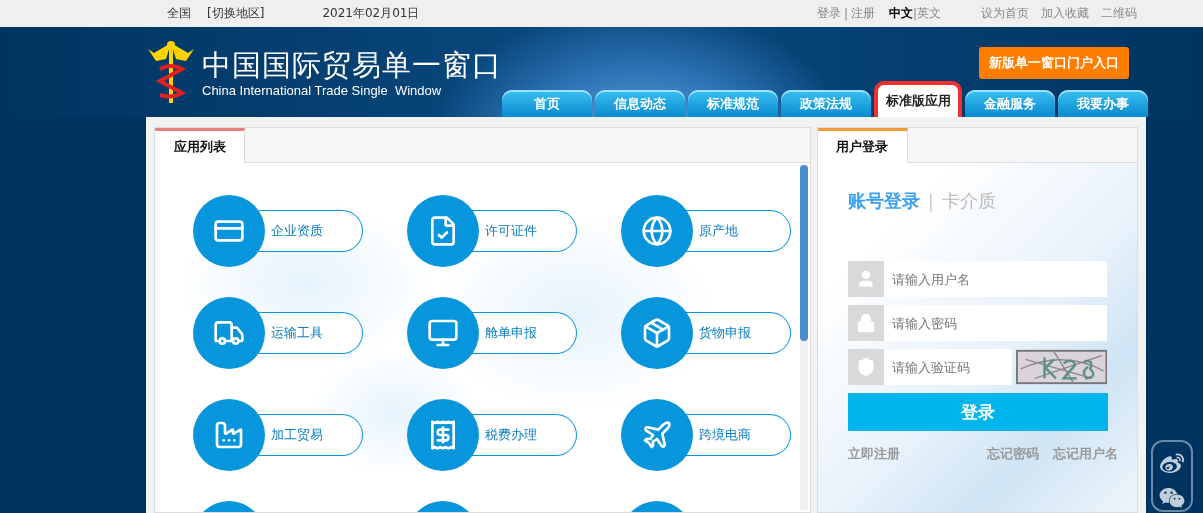 This screenshot has width=1203, height=513. What do you see at coordinates (733, 103) in the screenshot?
I see `nav-tab: 标准规范` at bounding box center [733, 103].